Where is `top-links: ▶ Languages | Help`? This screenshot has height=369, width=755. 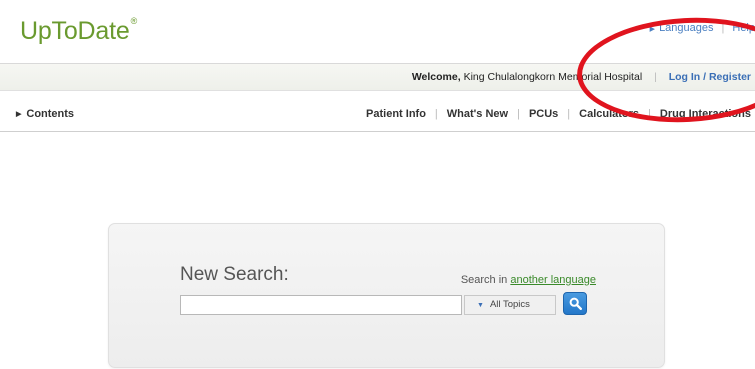 top-links: ▶ Languages | Help is located at coordinates (702, 28).